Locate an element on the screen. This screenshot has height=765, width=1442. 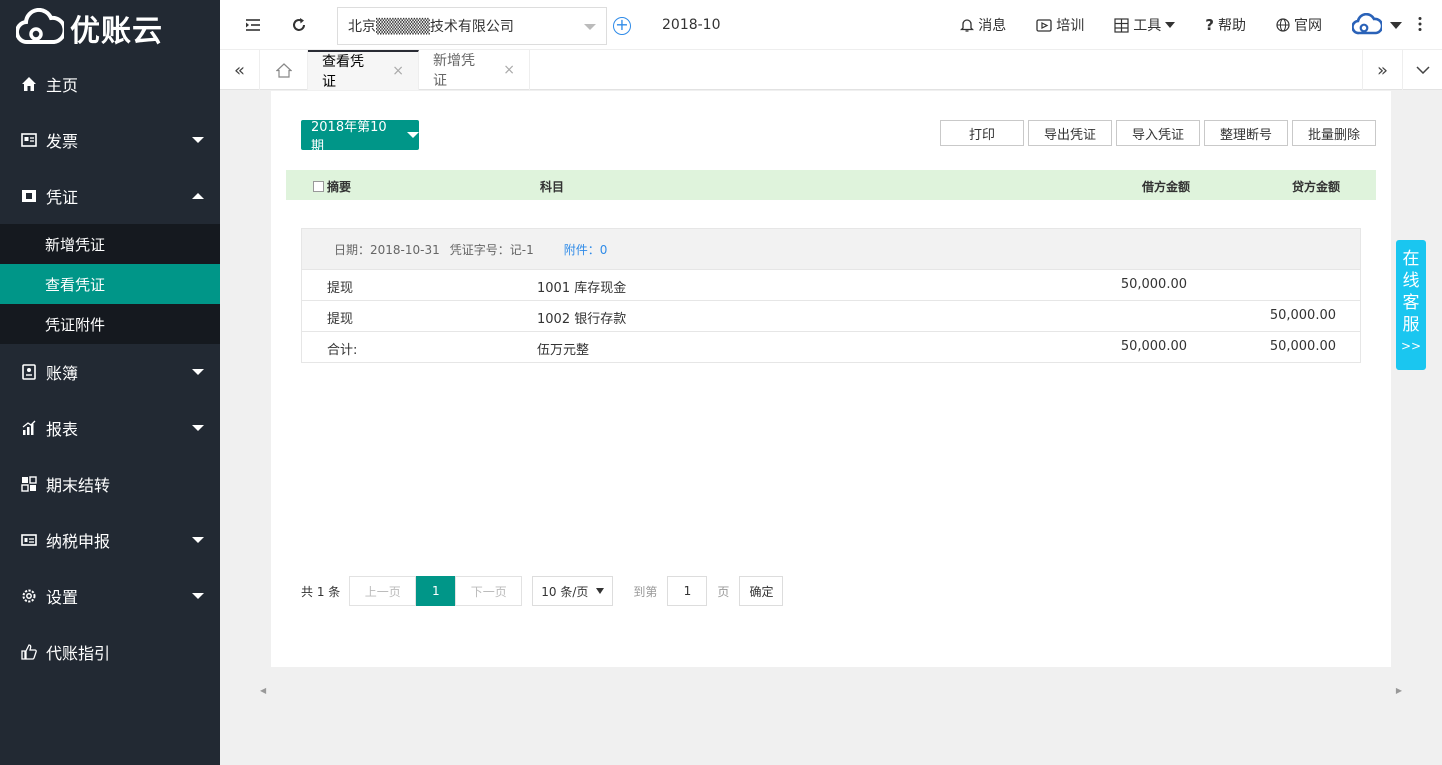
logo: 优账云 is located at coordinates (110, 28).